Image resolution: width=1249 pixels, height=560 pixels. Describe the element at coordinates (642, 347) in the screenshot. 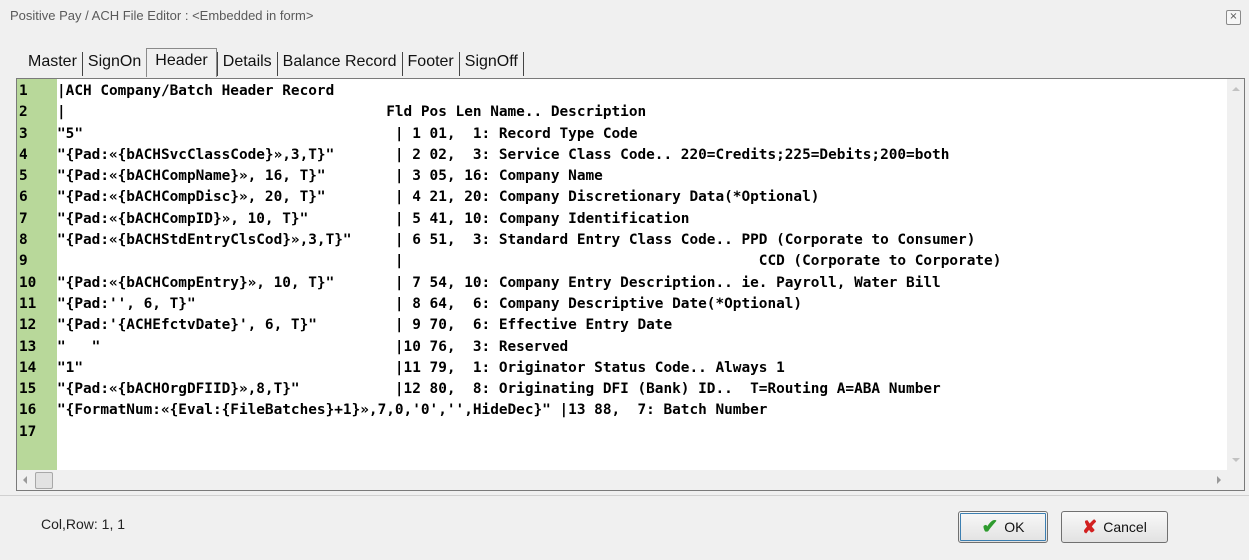

I see `line-text: " " |10 76, 3: Reserved` at that location.